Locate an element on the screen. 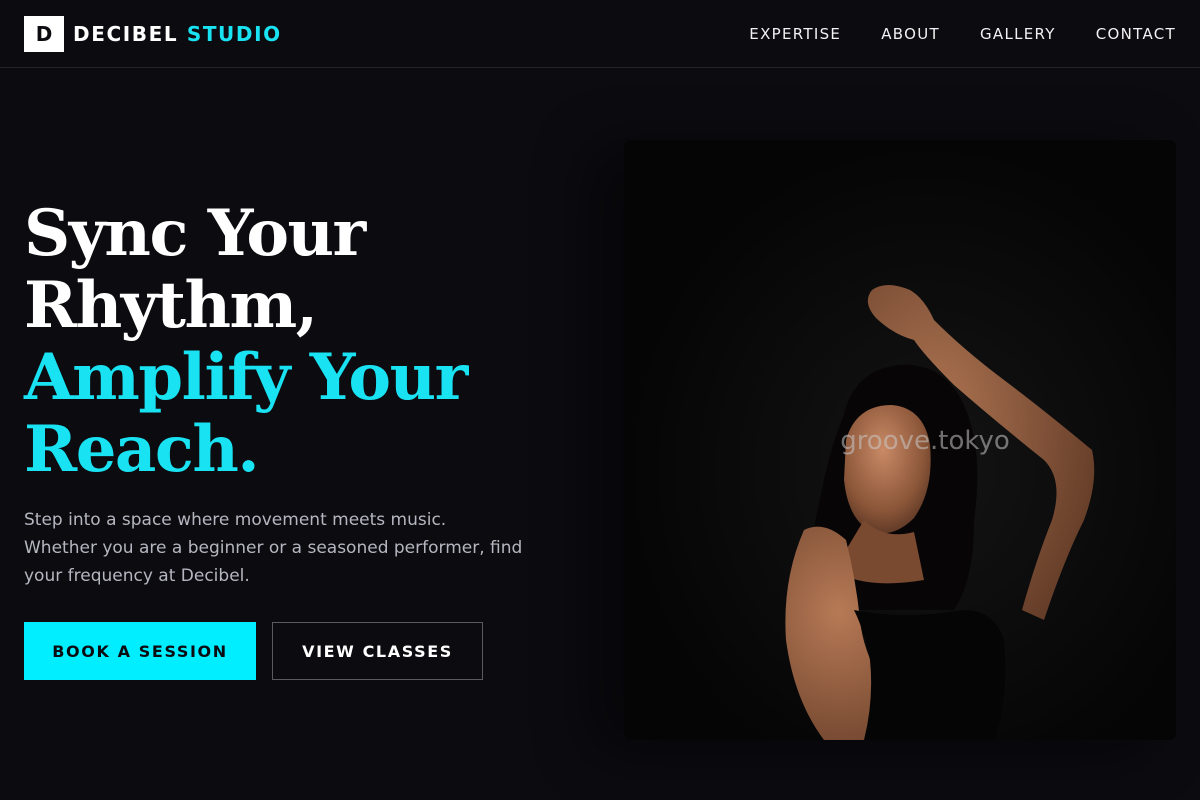  cta-row: BOOK A SESSION VIEW CLASSES is located at coordinates (294, 651).